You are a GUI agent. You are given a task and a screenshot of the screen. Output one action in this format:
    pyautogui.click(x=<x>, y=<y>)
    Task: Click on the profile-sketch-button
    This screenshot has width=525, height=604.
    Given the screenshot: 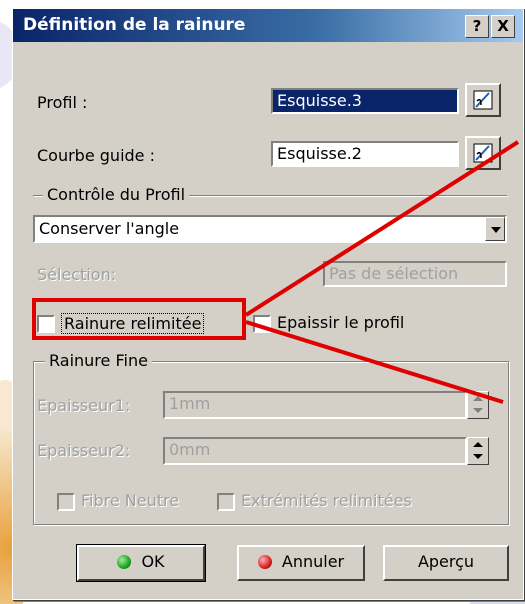 What is the action you would take?
    pyautogui.click(x=483, y=100)
    